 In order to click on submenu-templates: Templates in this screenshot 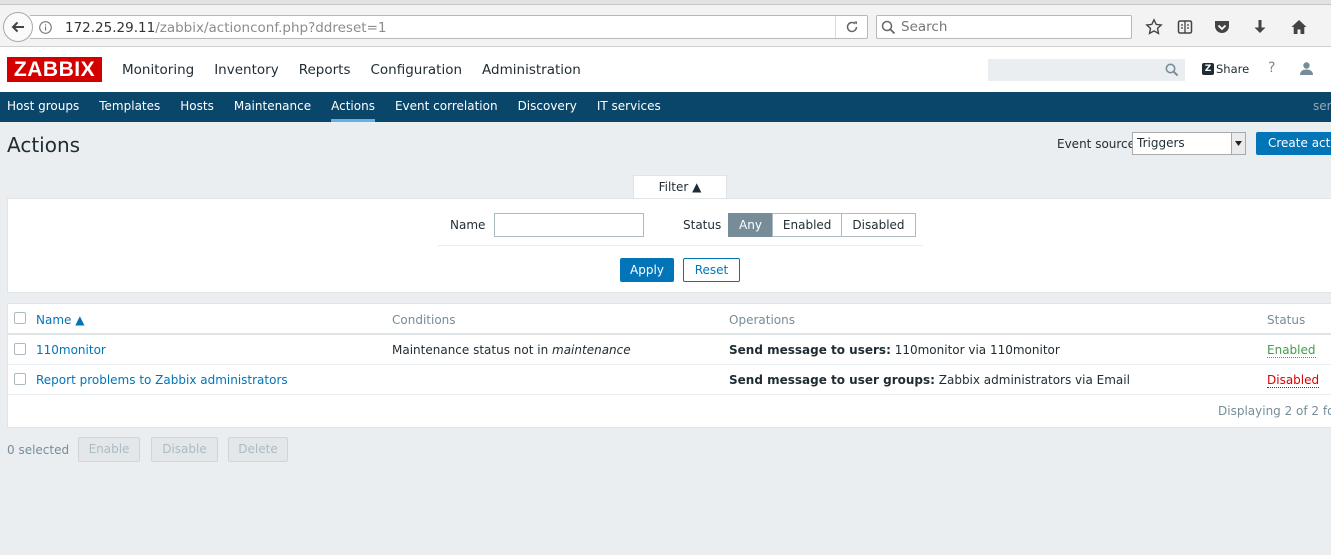, I will do `click(129, 107)`.